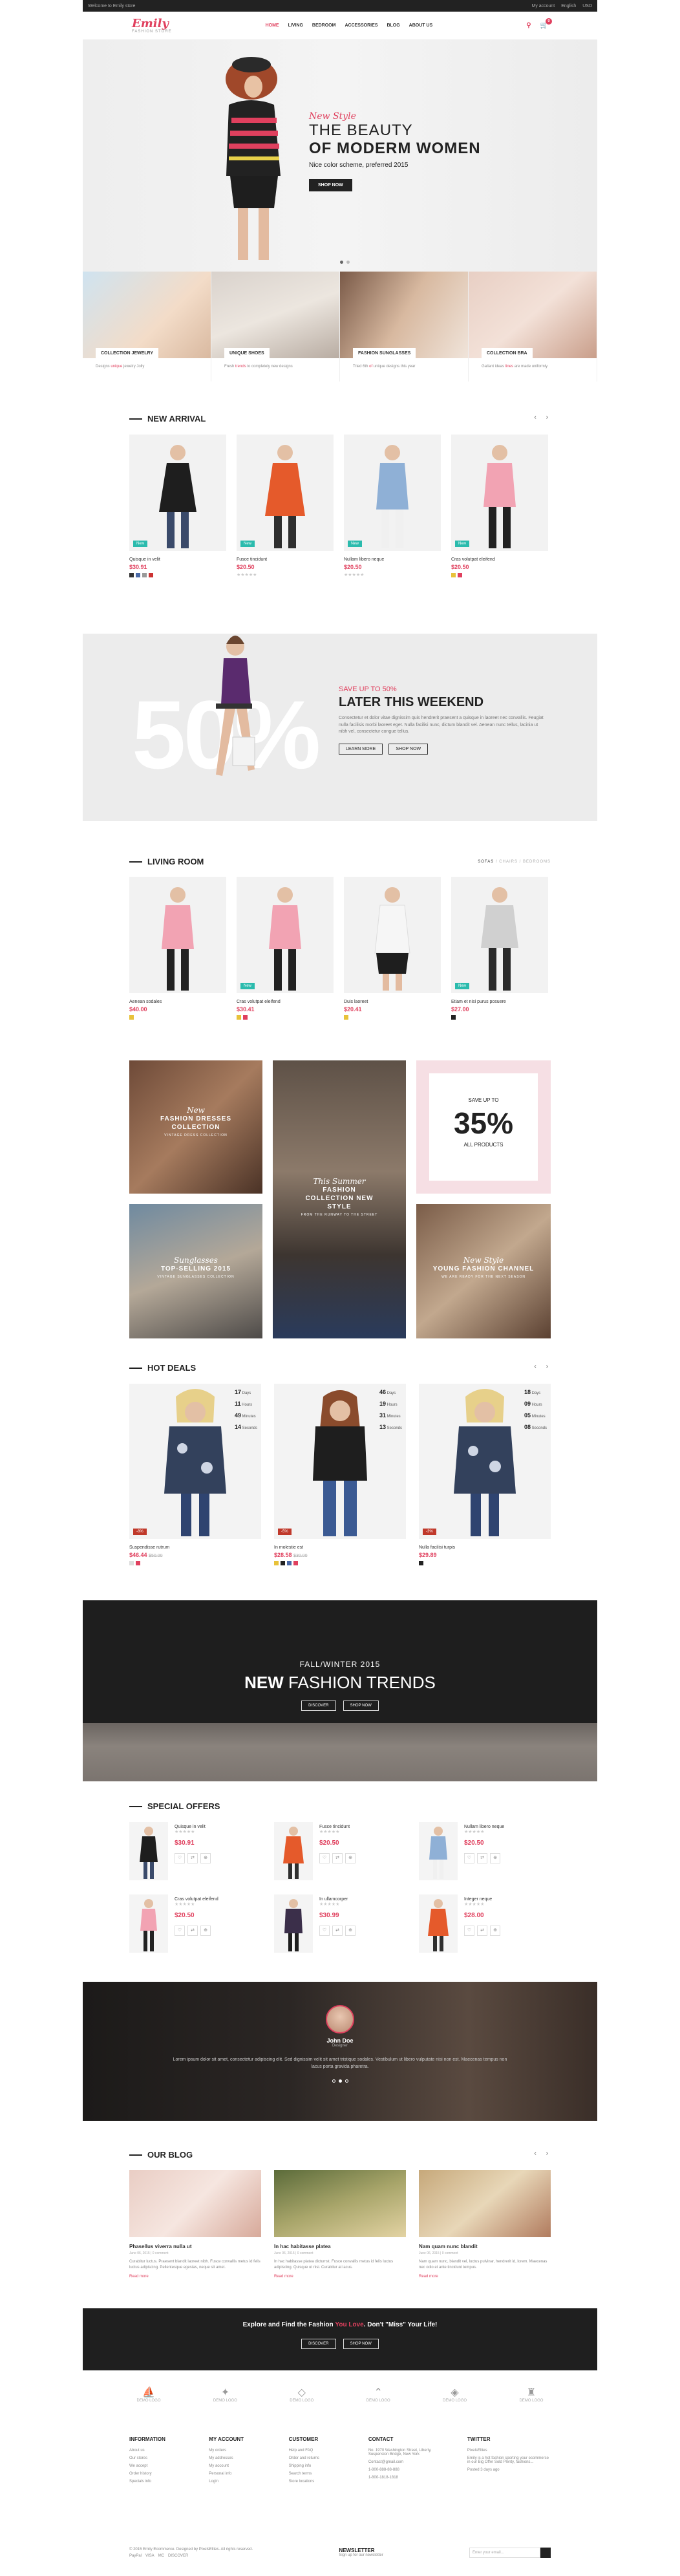 The image size is (680, 2576). I want to click on product-name: Fusce tincidunt, so click(285, 559).